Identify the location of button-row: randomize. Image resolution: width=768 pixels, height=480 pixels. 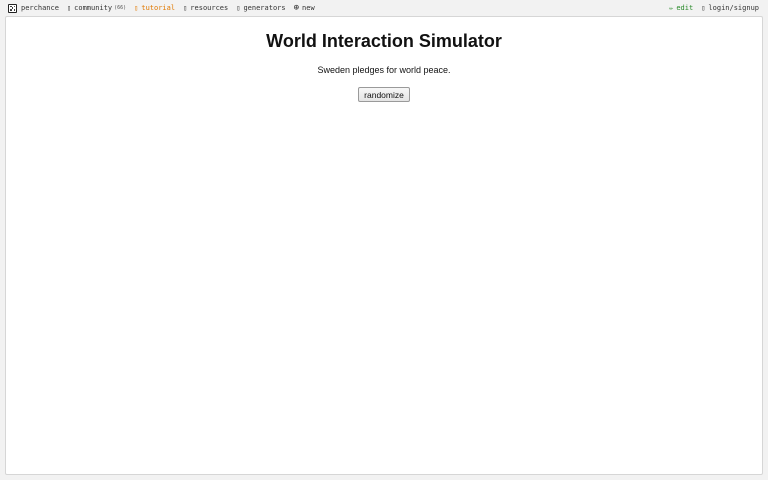
(384, 94).